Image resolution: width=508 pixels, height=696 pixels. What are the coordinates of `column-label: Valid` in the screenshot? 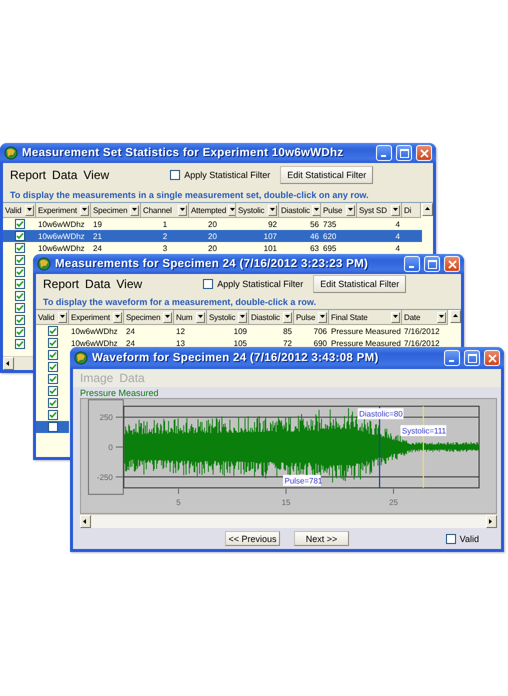 It's located at (13, 210).